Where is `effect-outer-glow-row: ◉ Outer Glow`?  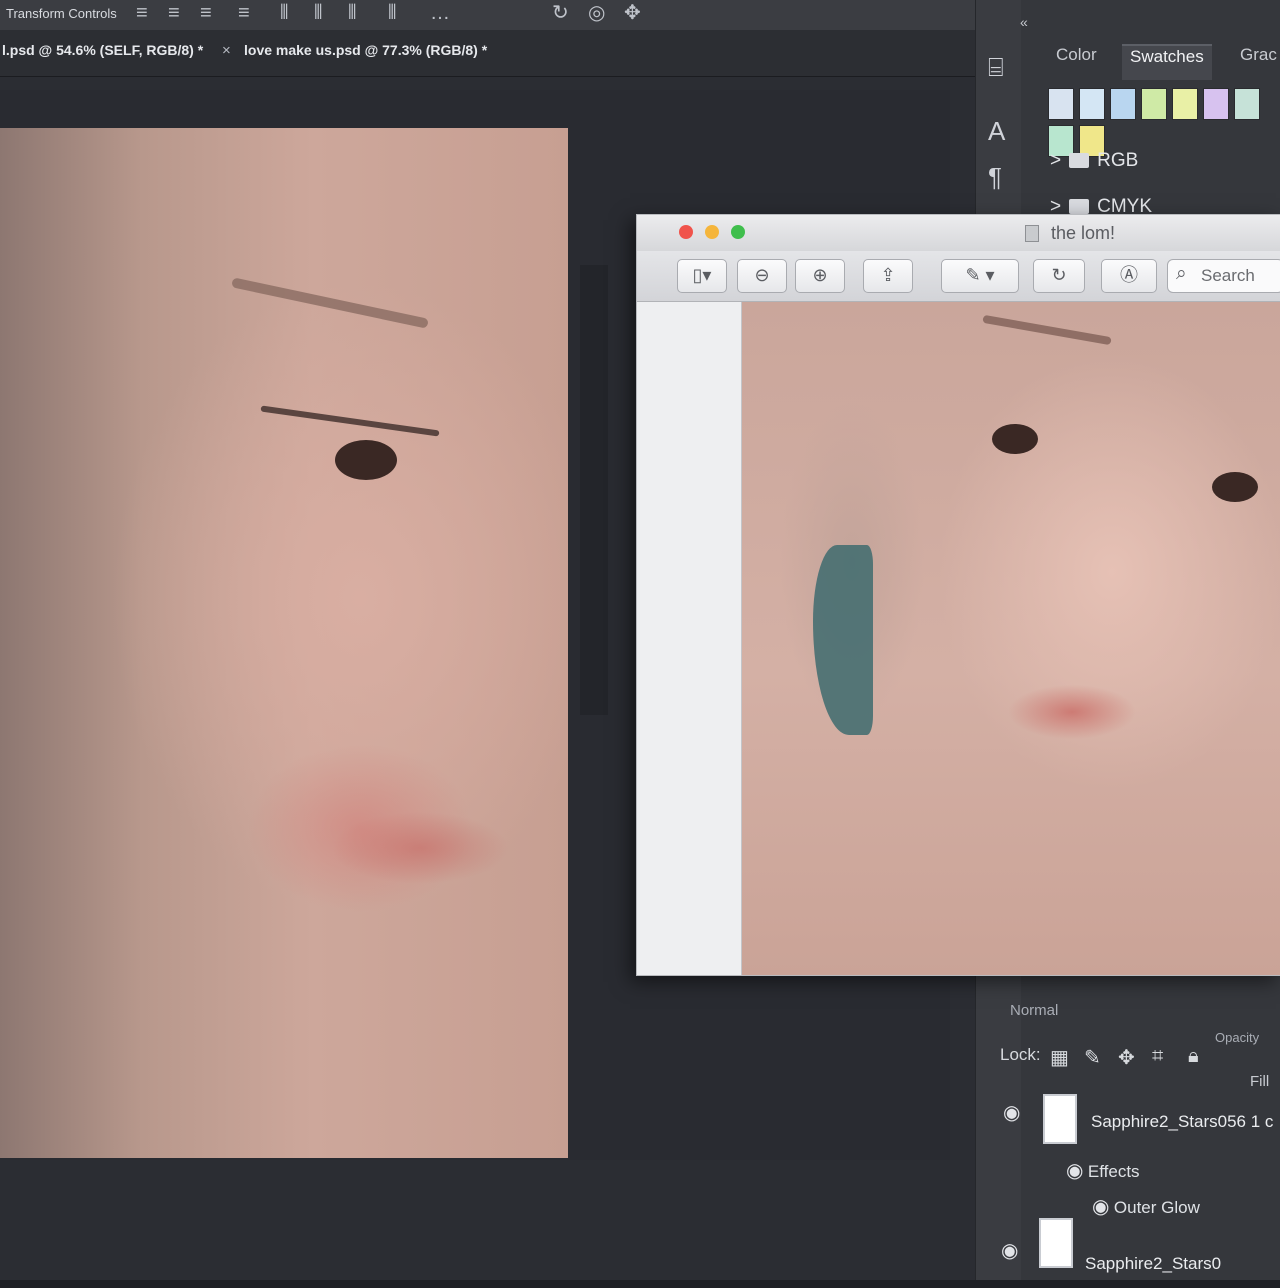 effect-outer-glow-row: ◉ Outer Glow is located at coordinates (1146, 1206).